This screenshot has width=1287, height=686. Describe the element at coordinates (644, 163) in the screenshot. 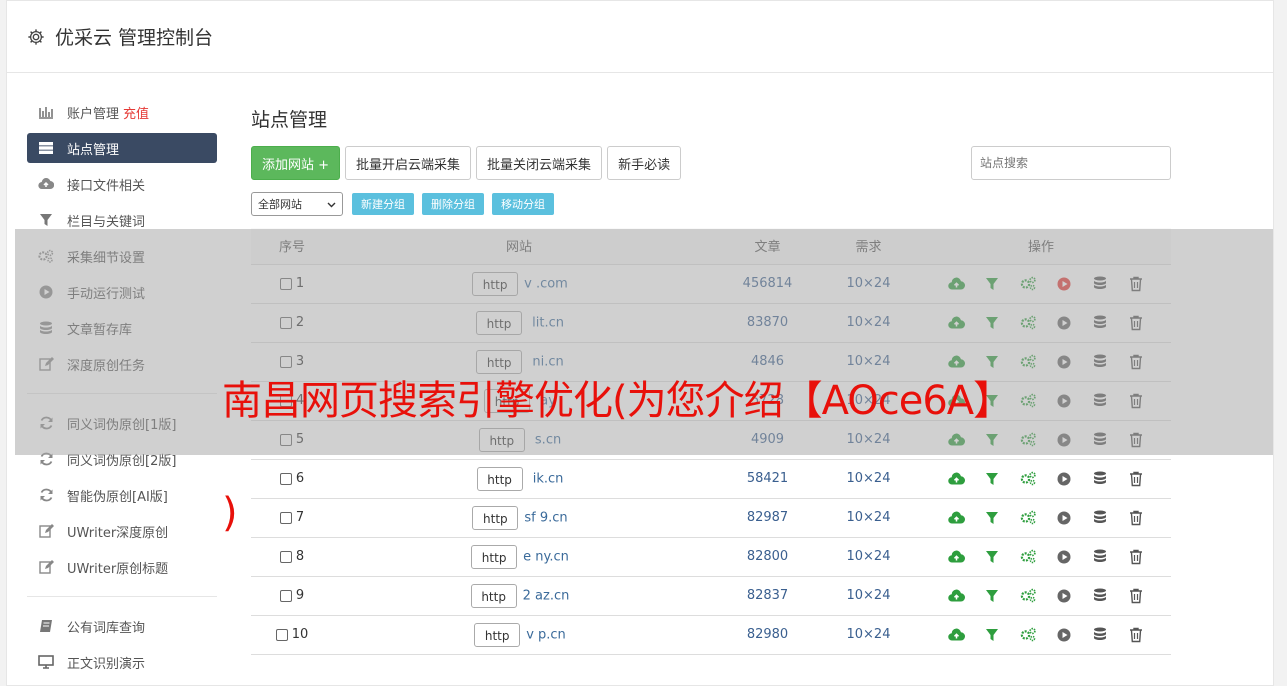

I see `guide-button: 新手必读` at that location.